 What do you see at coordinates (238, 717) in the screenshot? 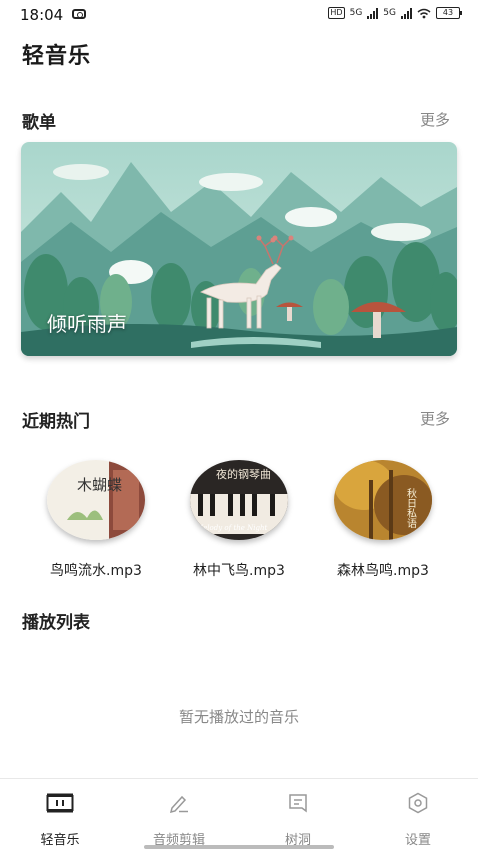
I see `empty-state-text: 暂无播放过的音乐` at bounding box center [238, 717].